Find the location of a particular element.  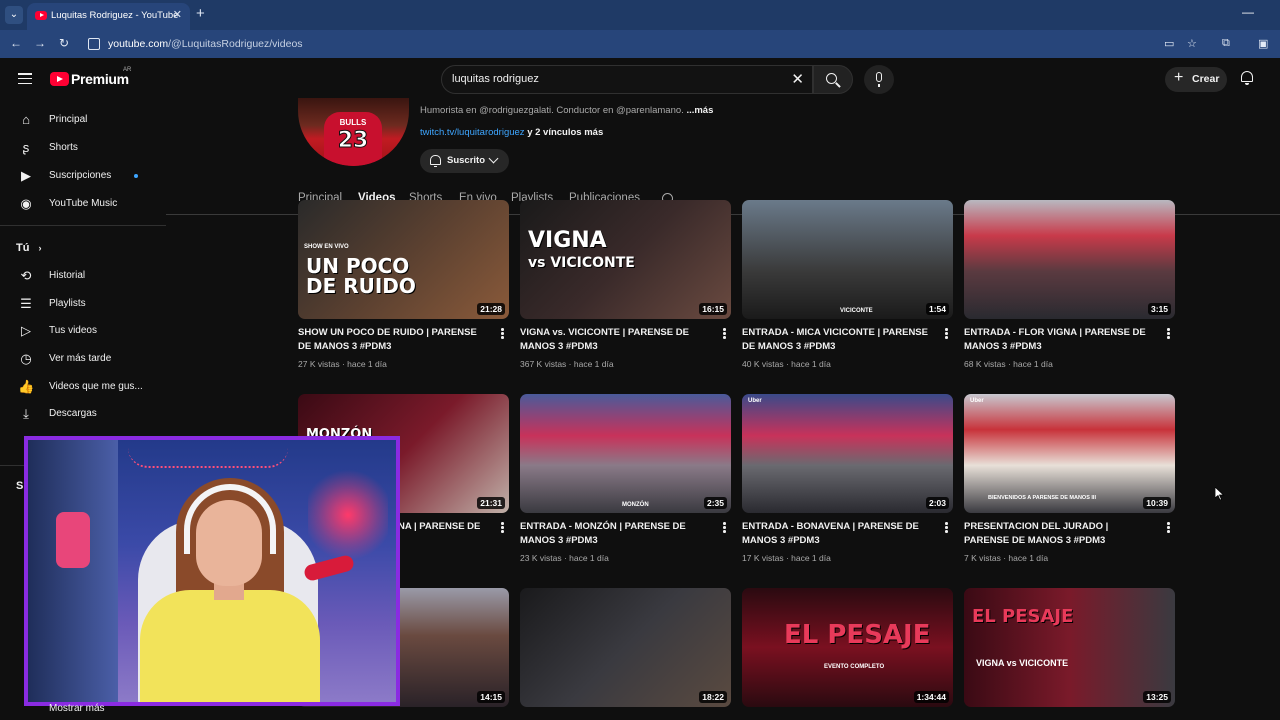

url-field: youtube.com/@LuquitasRodriguez/videos is located at coordinates (647, 44).